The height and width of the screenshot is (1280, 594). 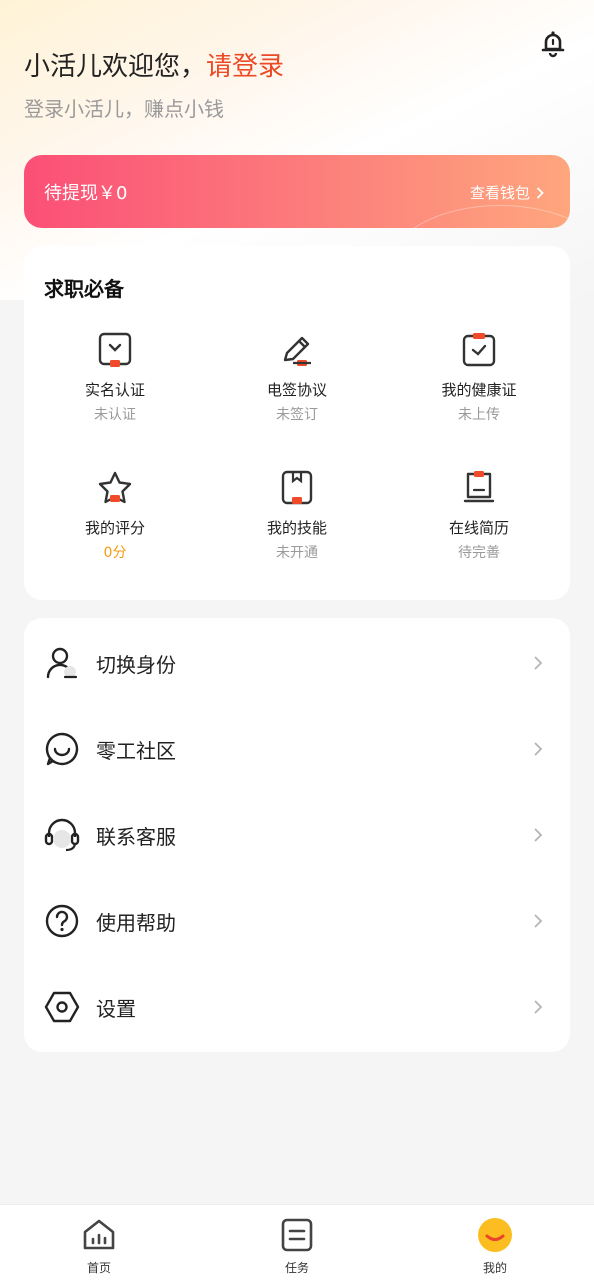 What do you see at coordinates (479, 350) in the screenshot?
I see `clipboard-check-icon` at bounding box center [479, 350].